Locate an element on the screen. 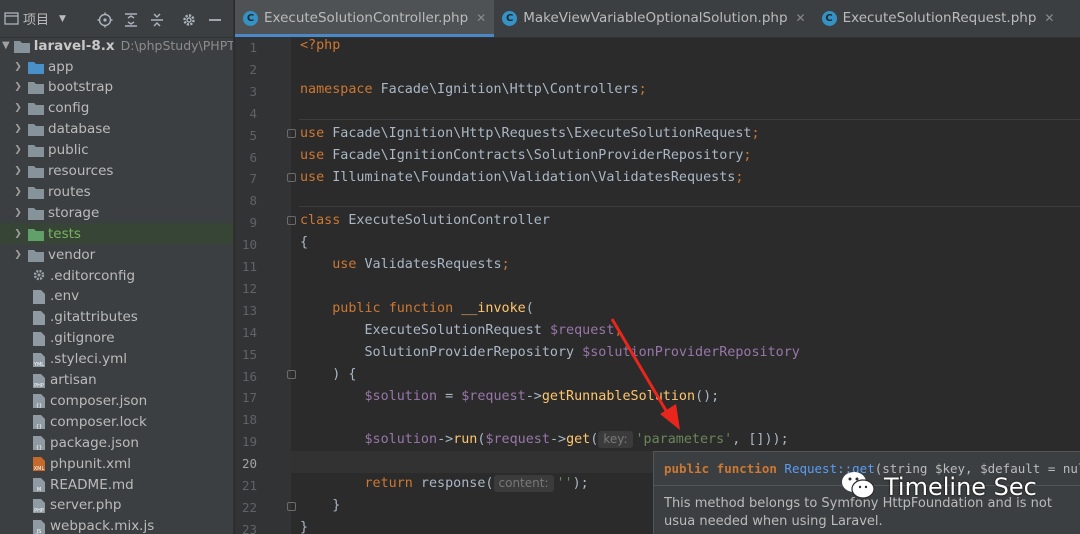 This screenshot has height=534, width=1080. tab-label: ExecuteSolutionRequest.php is located at coordinates (939, 18).